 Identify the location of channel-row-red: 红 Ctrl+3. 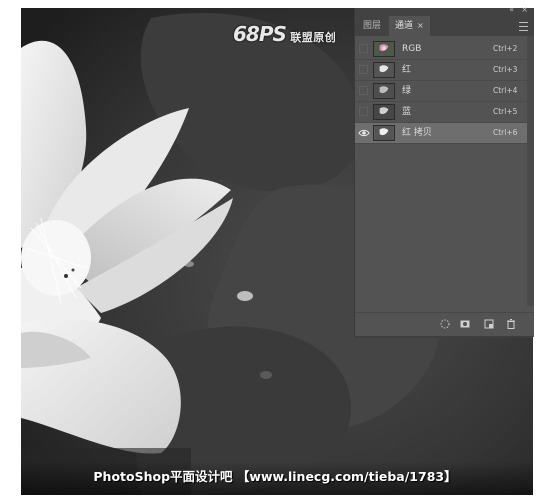
(441, 70).